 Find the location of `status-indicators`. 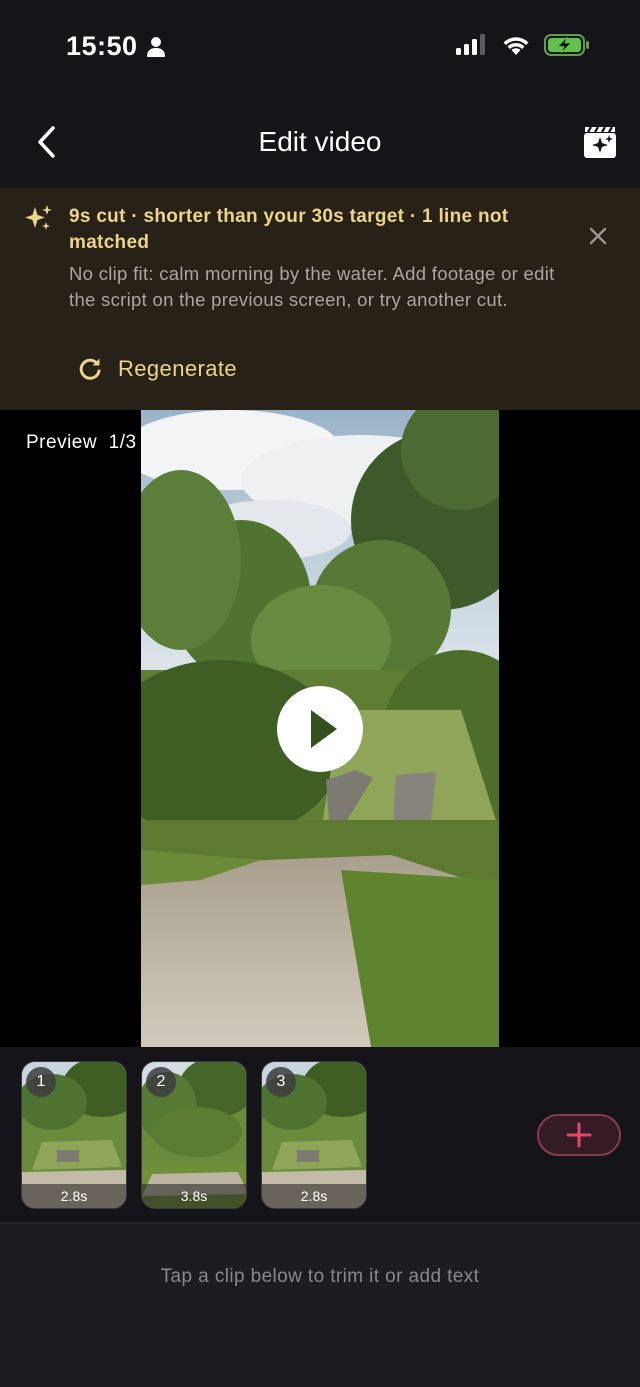

status-indicators is located at coordinates (523, 45).